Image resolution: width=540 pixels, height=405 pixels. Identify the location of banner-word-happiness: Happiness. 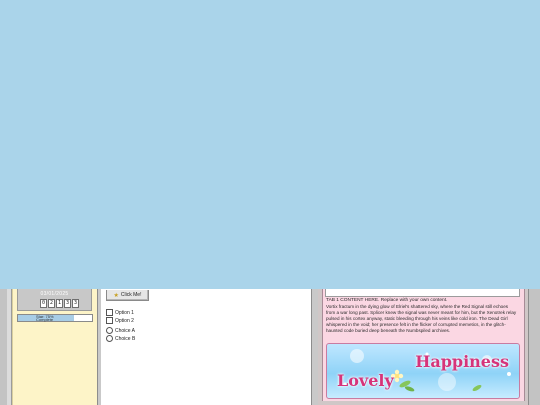
(462, 361).